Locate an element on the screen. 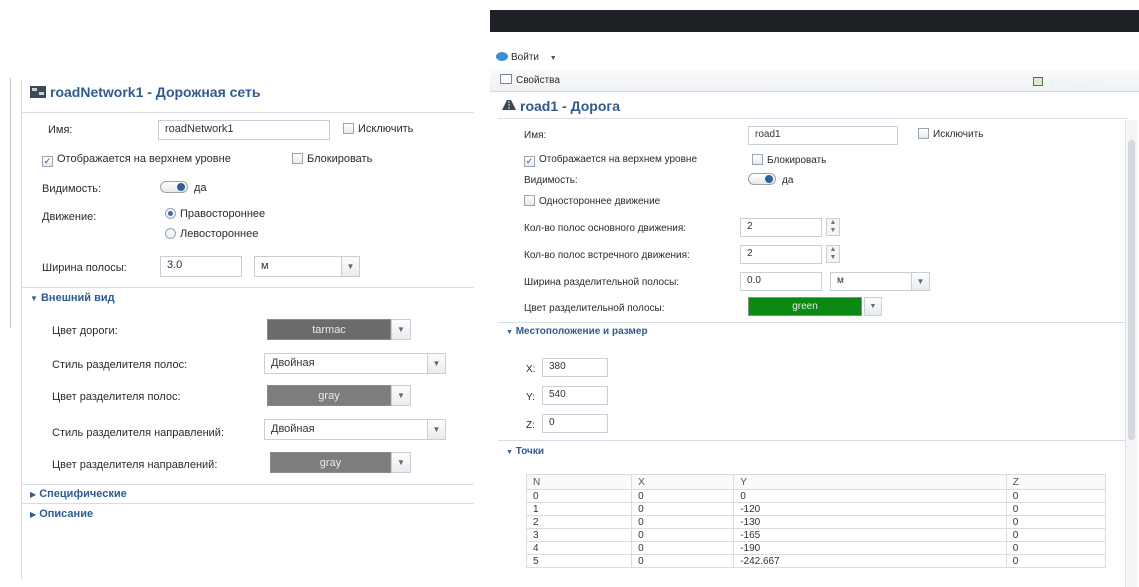 The image size is (1139, 587). column-header-z: Z is located at coordinates (1055, 482).